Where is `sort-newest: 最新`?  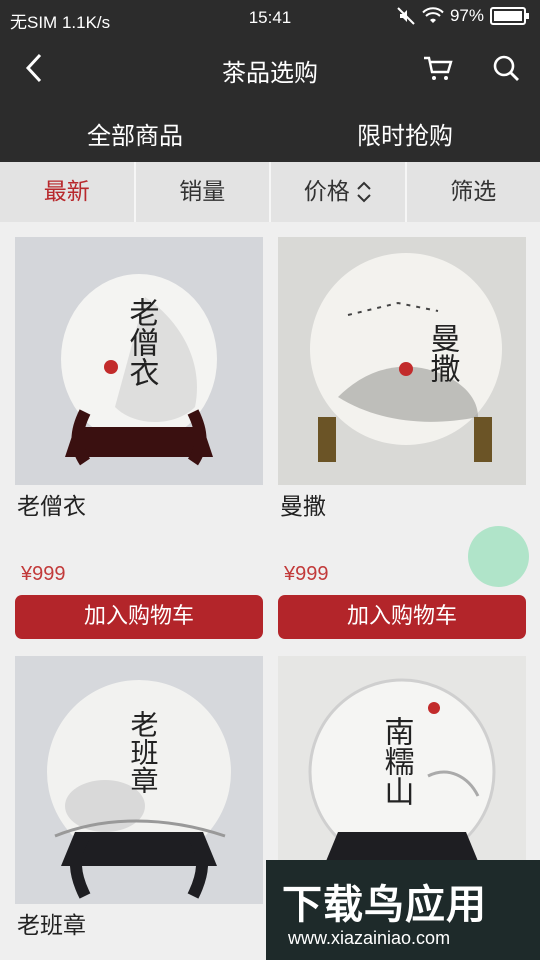
sort-newest: 最新 is located at coordinates (68, 192).